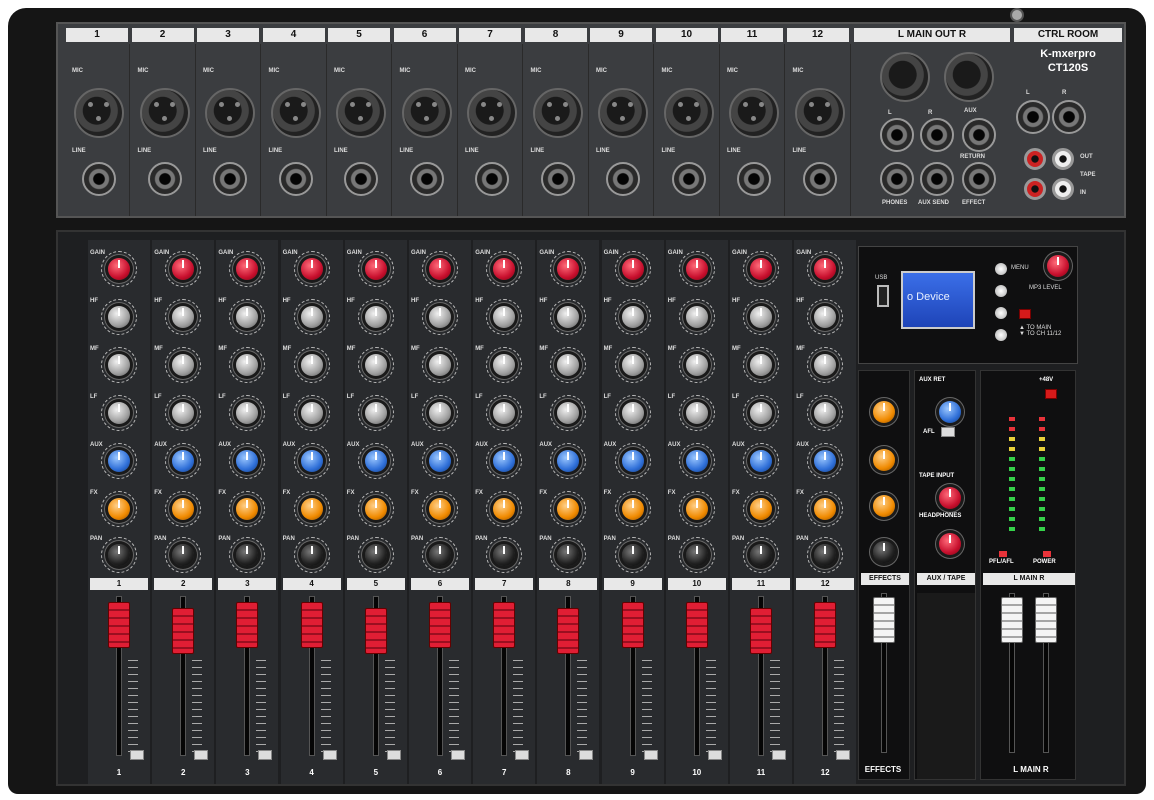 Image resolution: width=1154 pixels, height=800 pixels. I want to click on tape-out-rca-red, so click(1035, 159).